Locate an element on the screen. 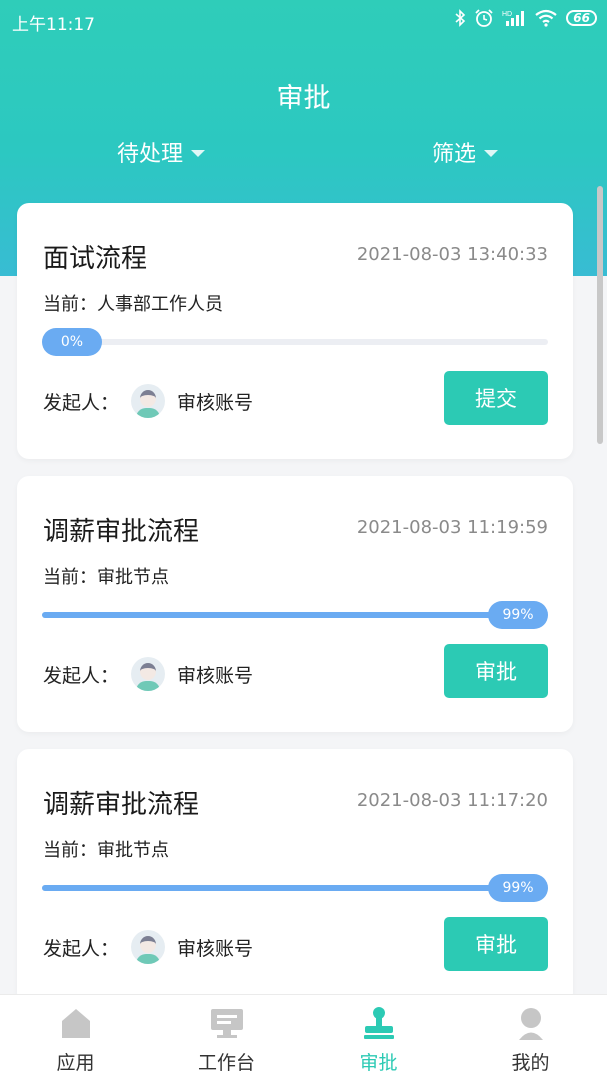 The width and height of the screenshot is (607, 1080). scrollbar is located at coordinates (600, 315).